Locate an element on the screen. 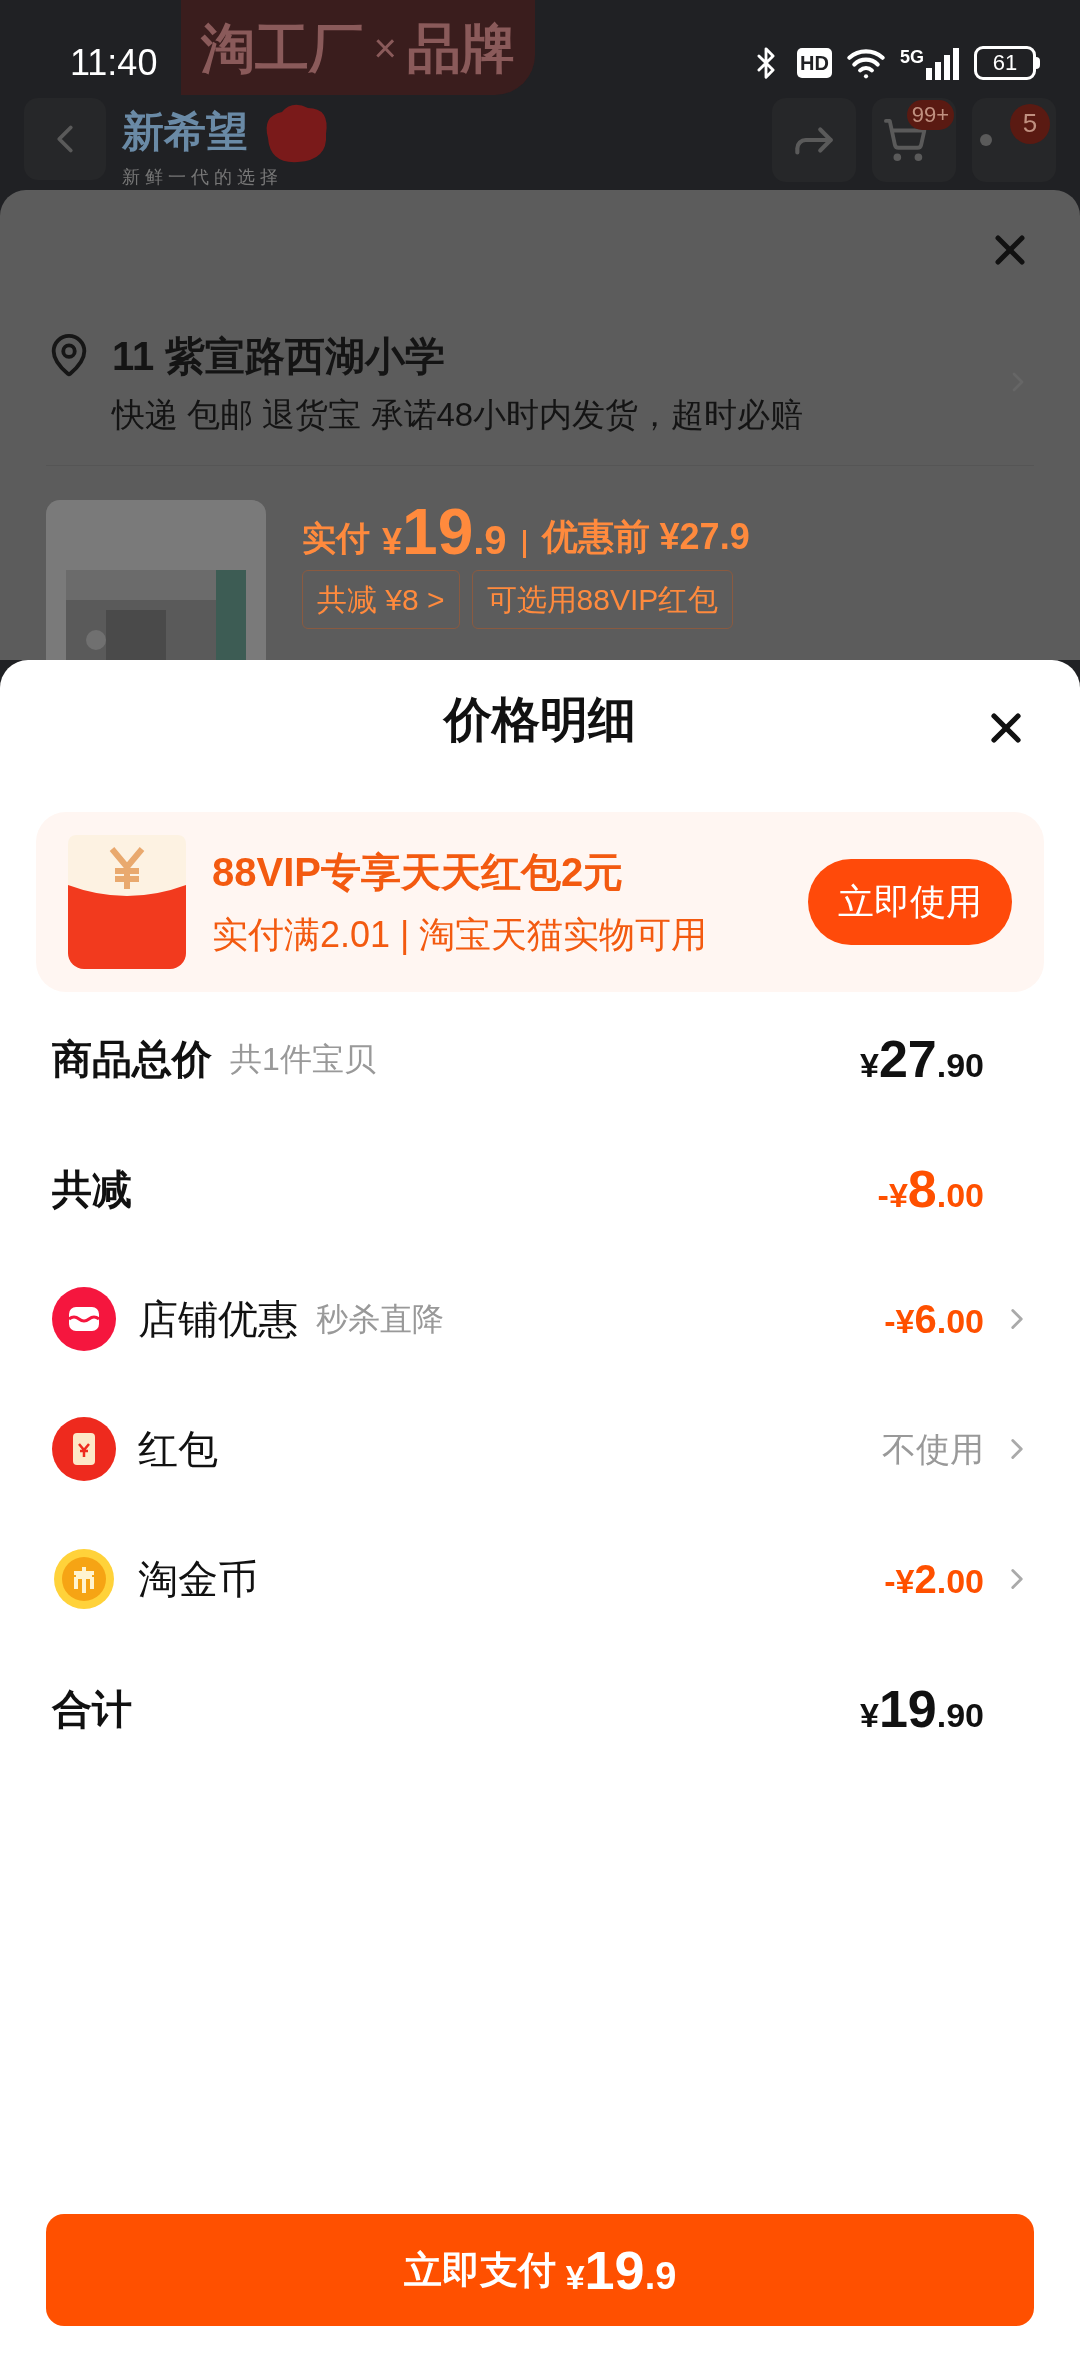 The height and width of the screenshot is (2376, 1080). promo-subtitle: 实付满2.01 | 淘宝天猫实物可用 is located at coordinates (460, 935).